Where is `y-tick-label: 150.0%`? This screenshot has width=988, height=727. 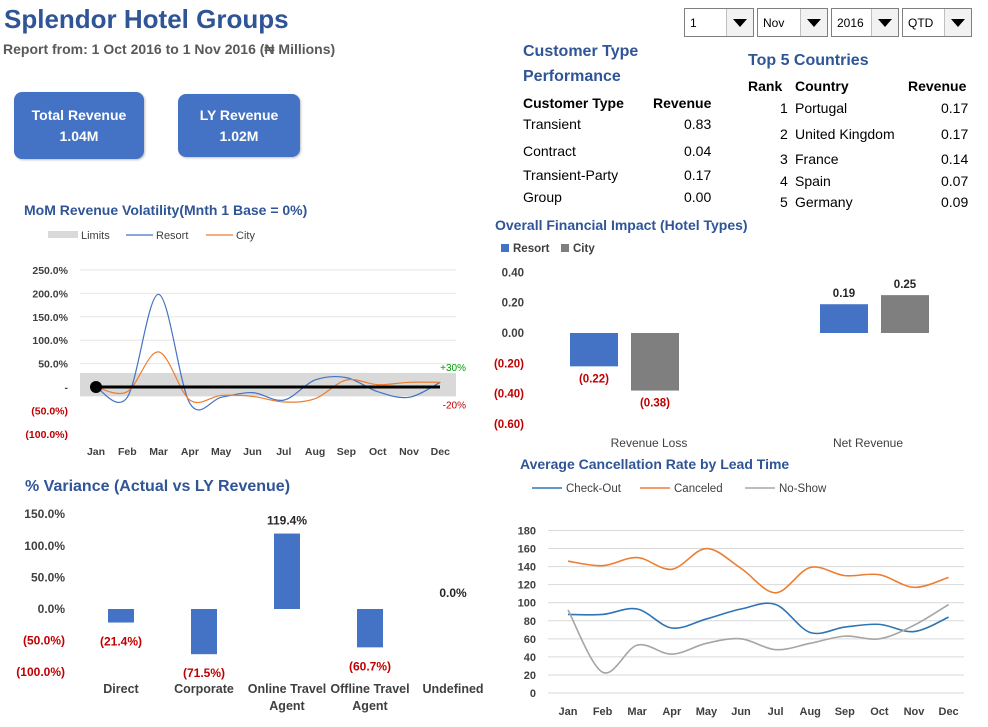 y-tick-label: 150.0% is located at coordinates (50, 318).